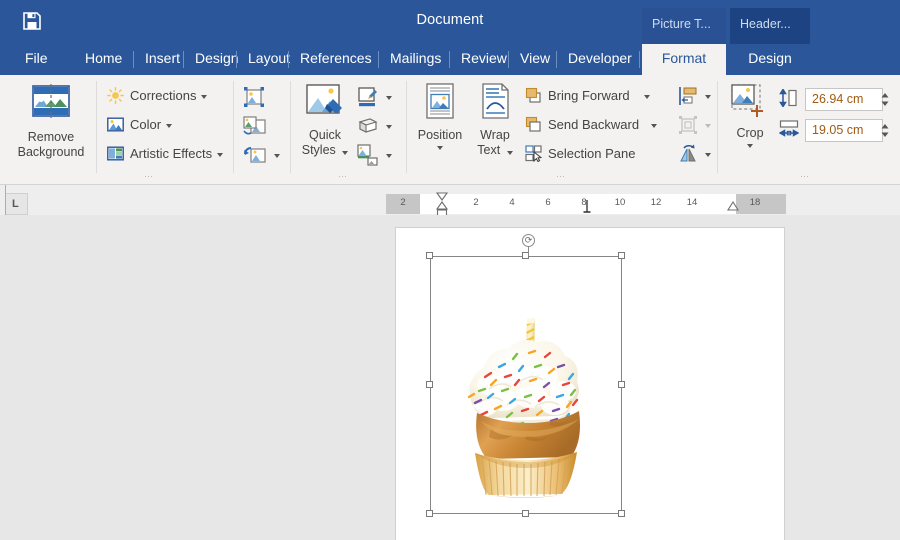  I want to click on resize-handle-middle-left, so click(429, 384).